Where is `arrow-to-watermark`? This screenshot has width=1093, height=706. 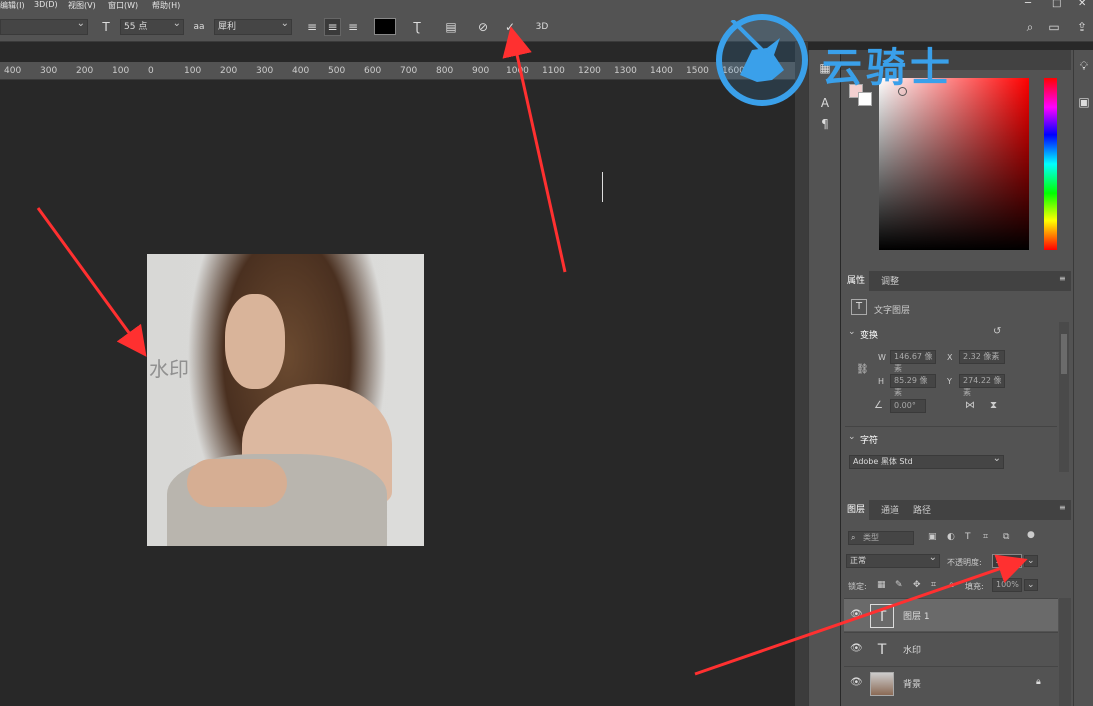 arrow-to-watermark is located at coordinates (91, 282).